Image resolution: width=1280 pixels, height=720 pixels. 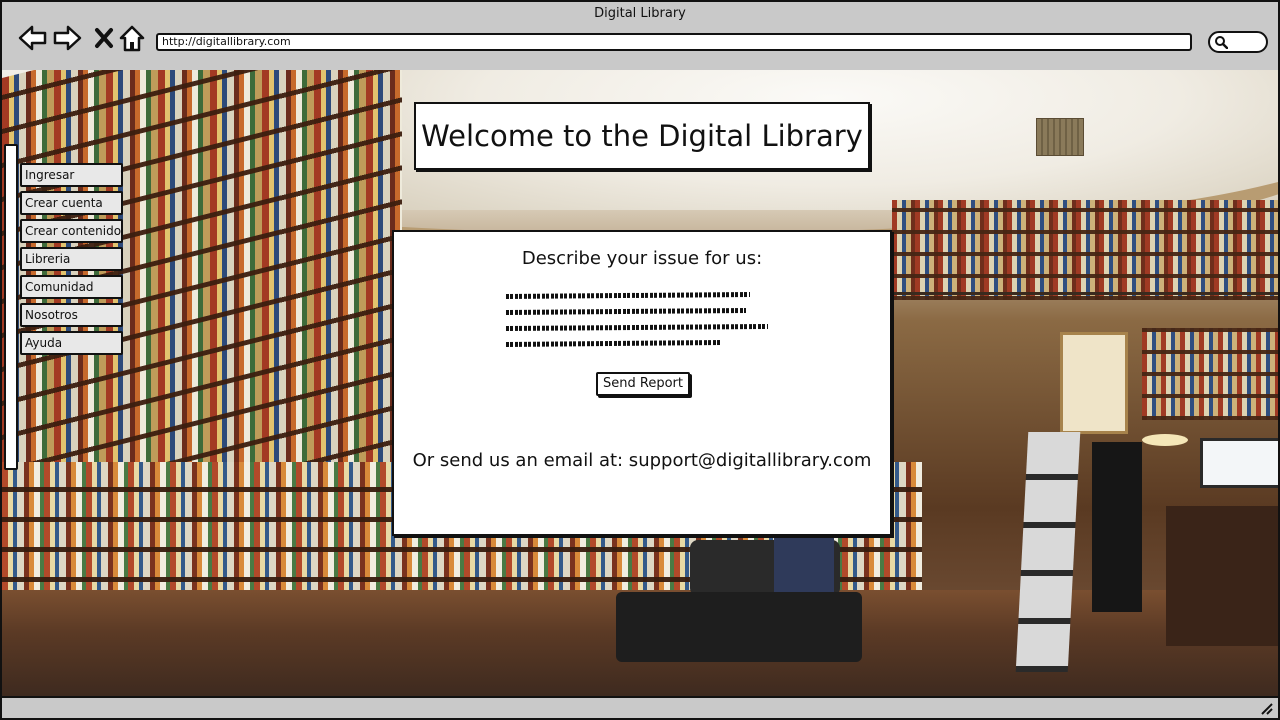 I want to click on send-report-button: Send Report, so click(x=643, y=384).